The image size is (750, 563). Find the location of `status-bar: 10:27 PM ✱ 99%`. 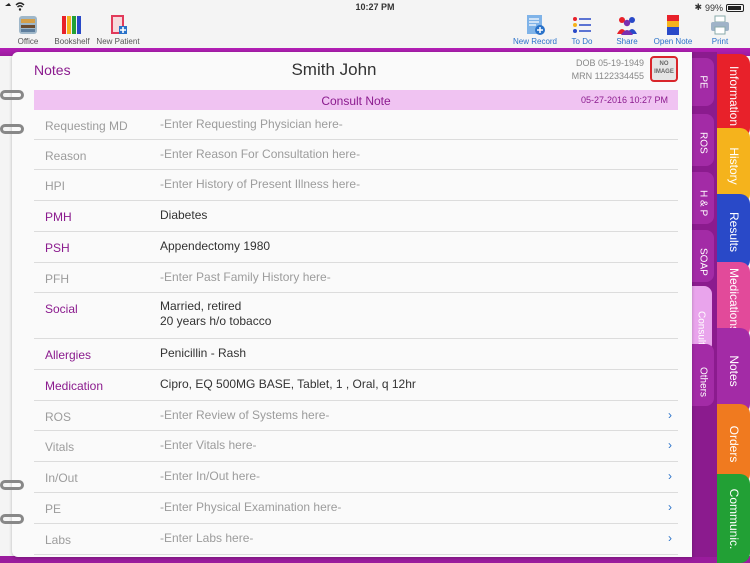

status-bar: 10:27 PM ✱ 99% is located at coordinates (375, 7).